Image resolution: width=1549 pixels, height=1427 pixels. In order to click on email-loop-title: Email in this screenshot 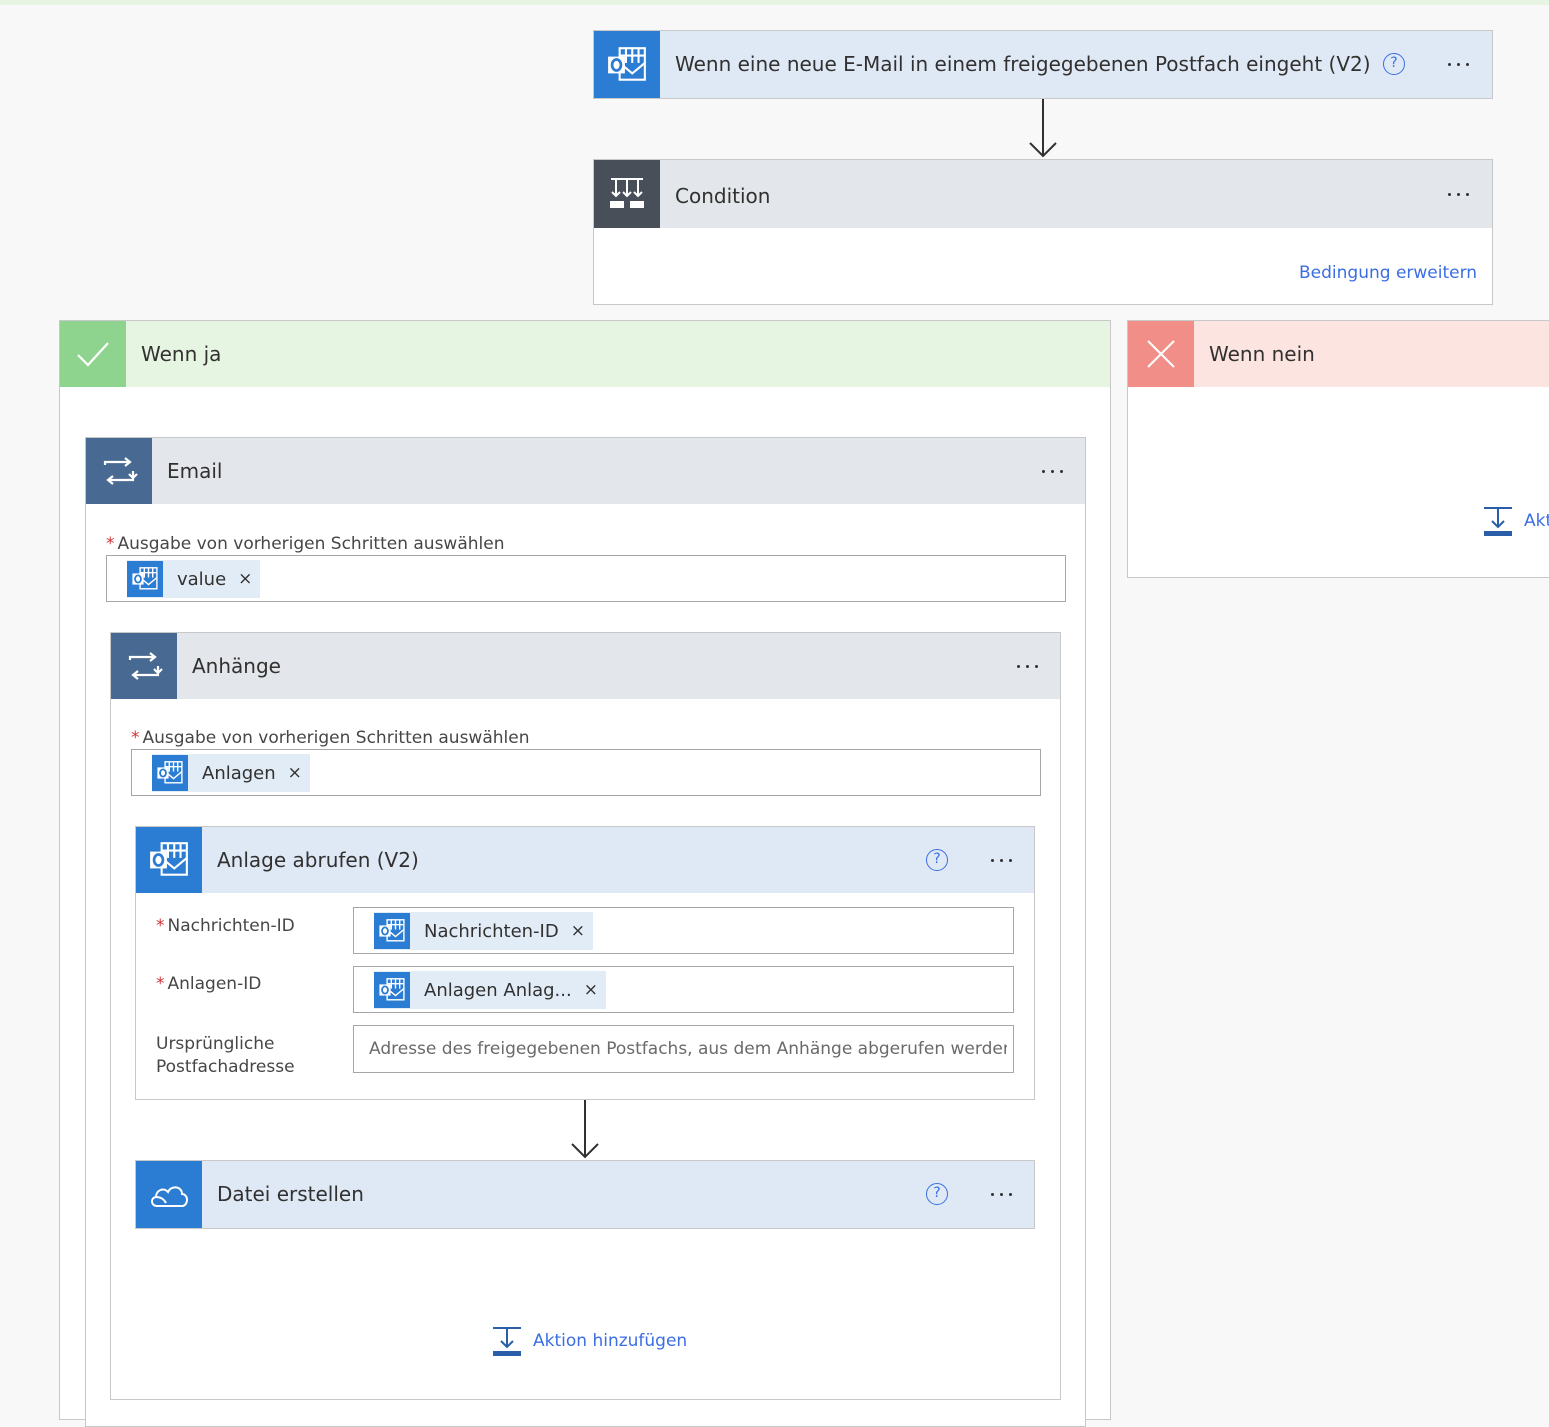, I will do `click(195, 471)`.